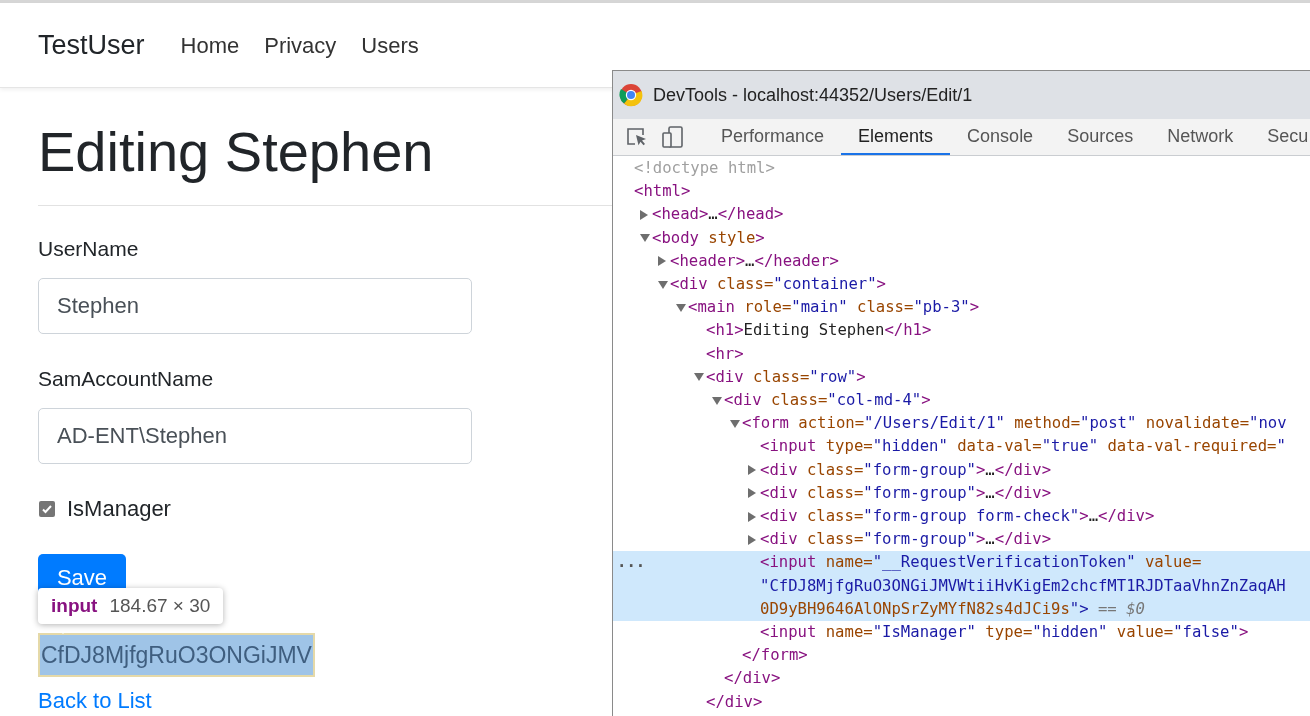  What do you see at coordinates (255, 306) in the screenshot?
I see `text-field: Stephen` at bounding box center [255, 306].